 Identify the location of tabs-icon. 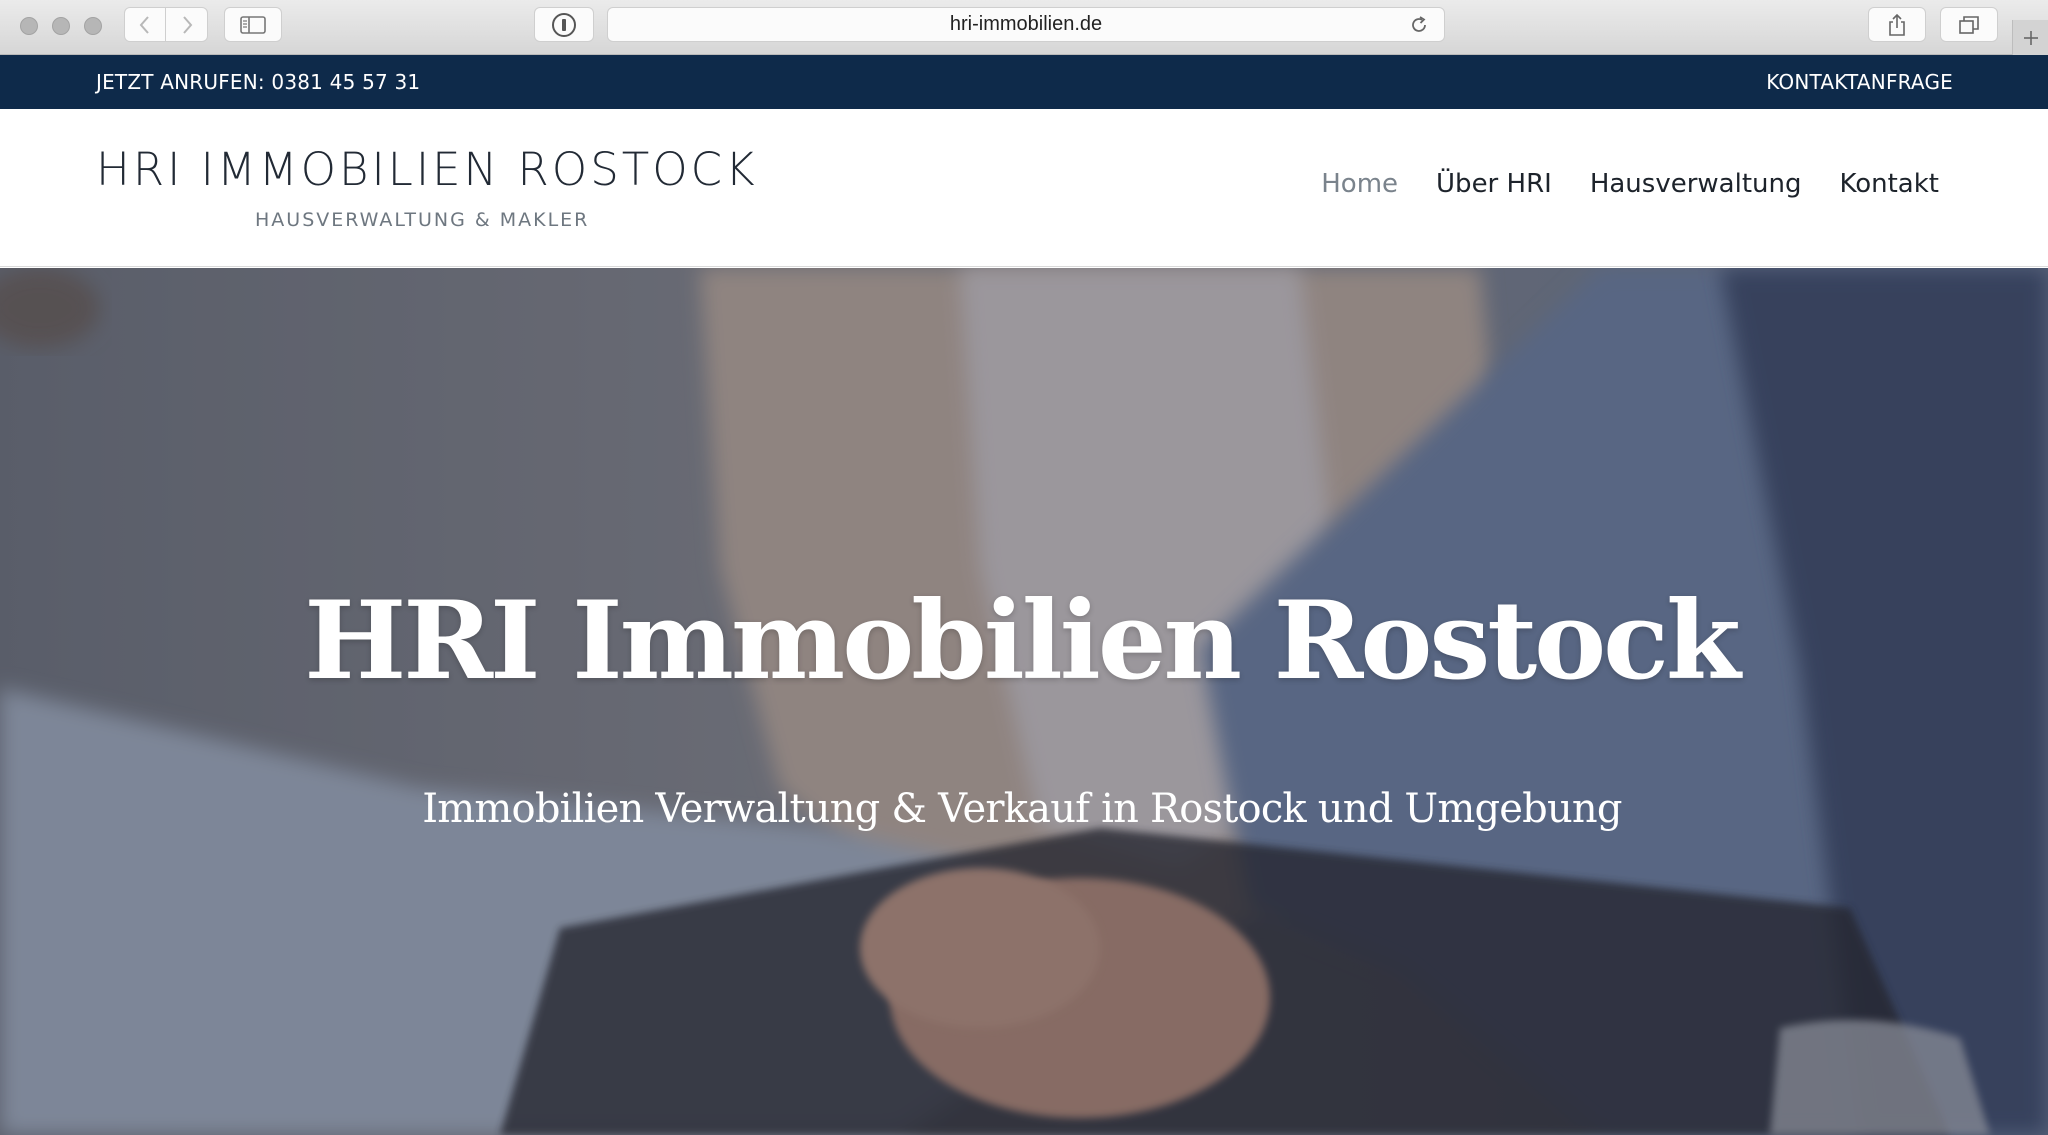
(1969, 24).